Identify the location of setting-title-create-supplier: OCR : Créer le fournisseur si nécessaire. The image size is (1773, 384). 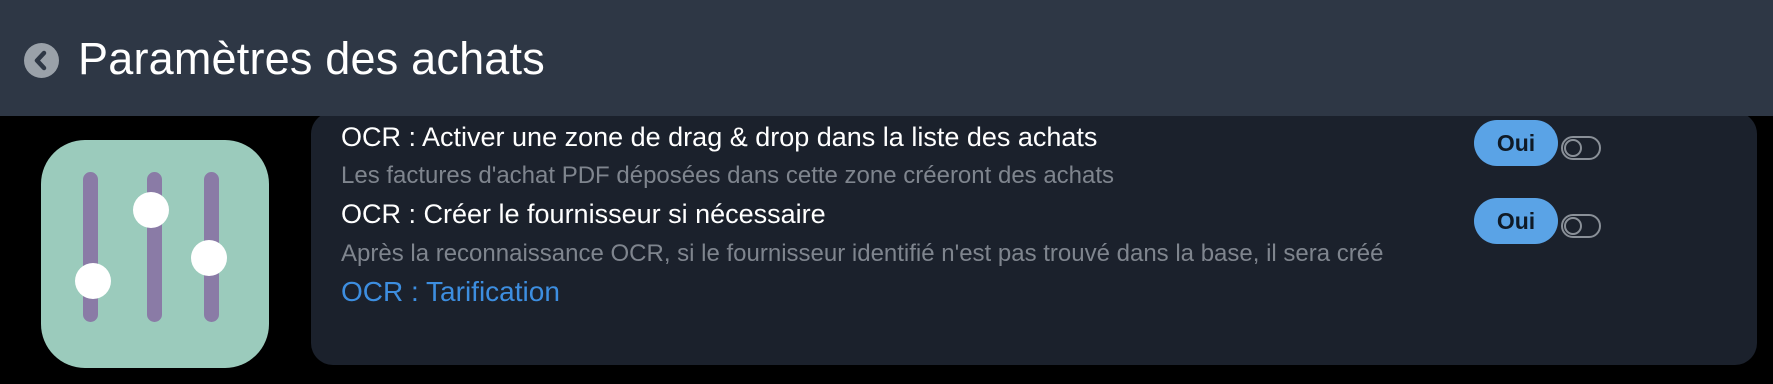
(583, 214).